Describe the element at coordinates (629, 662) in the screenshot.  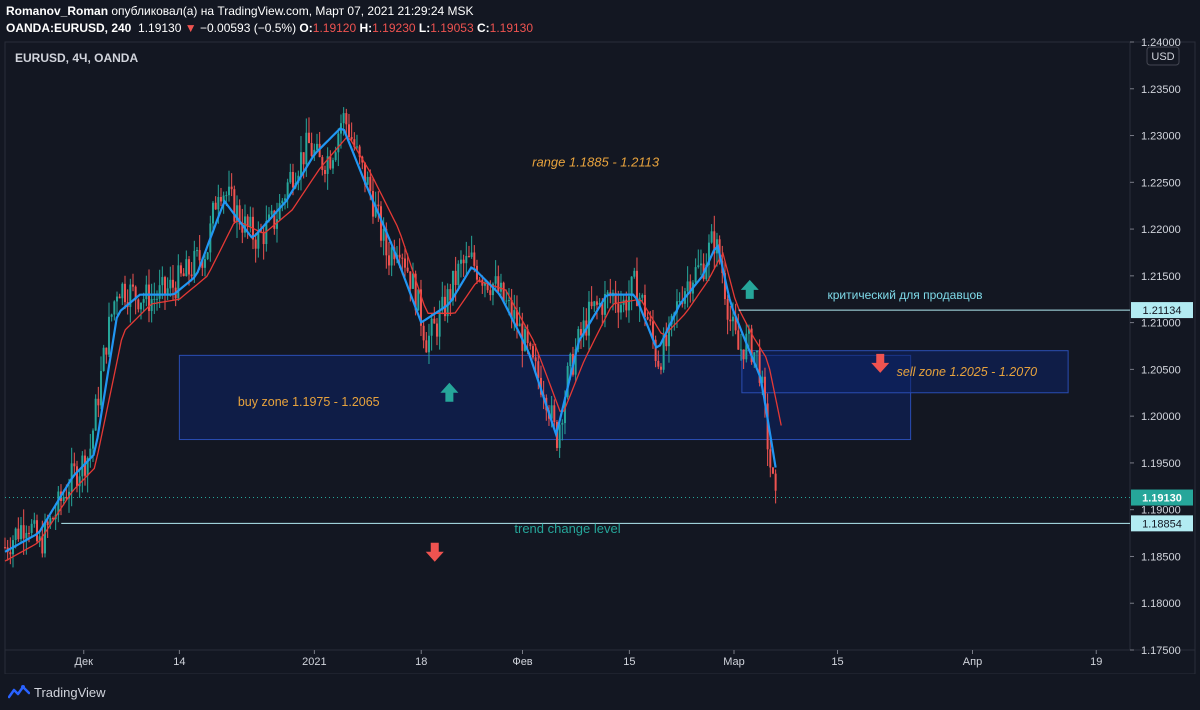
I see `time-tick-label: 15` at that location.